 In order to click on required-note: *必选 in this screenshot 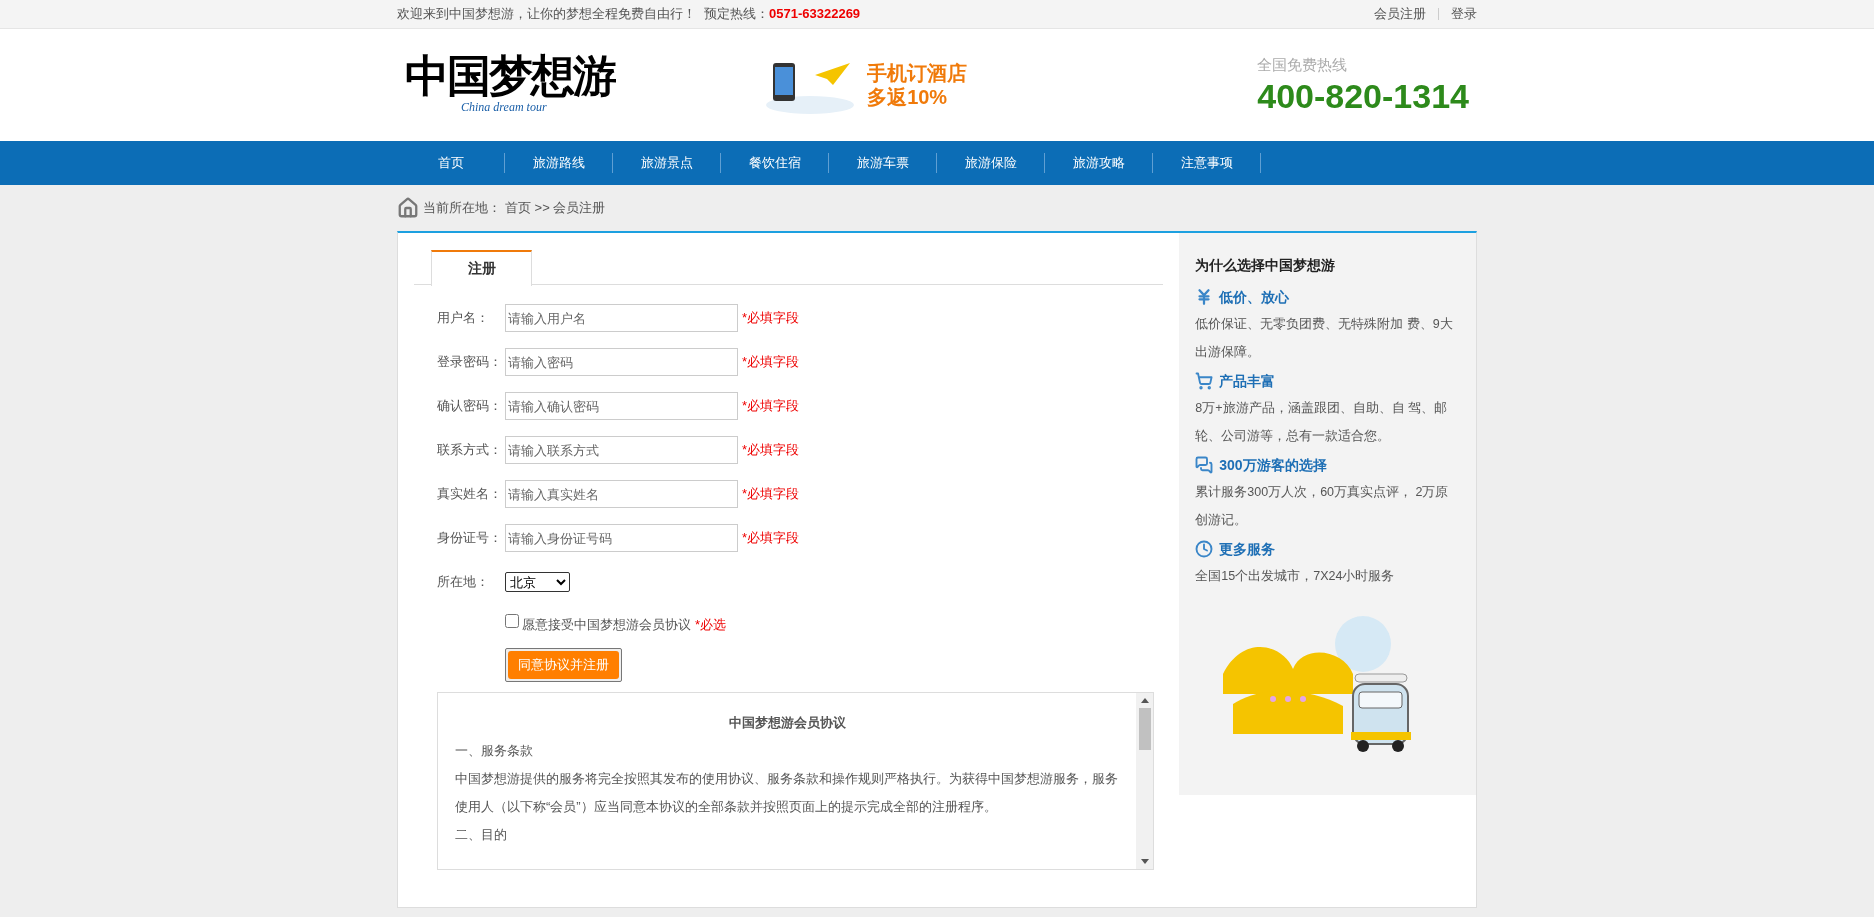, I will do `click(711, 624)`.